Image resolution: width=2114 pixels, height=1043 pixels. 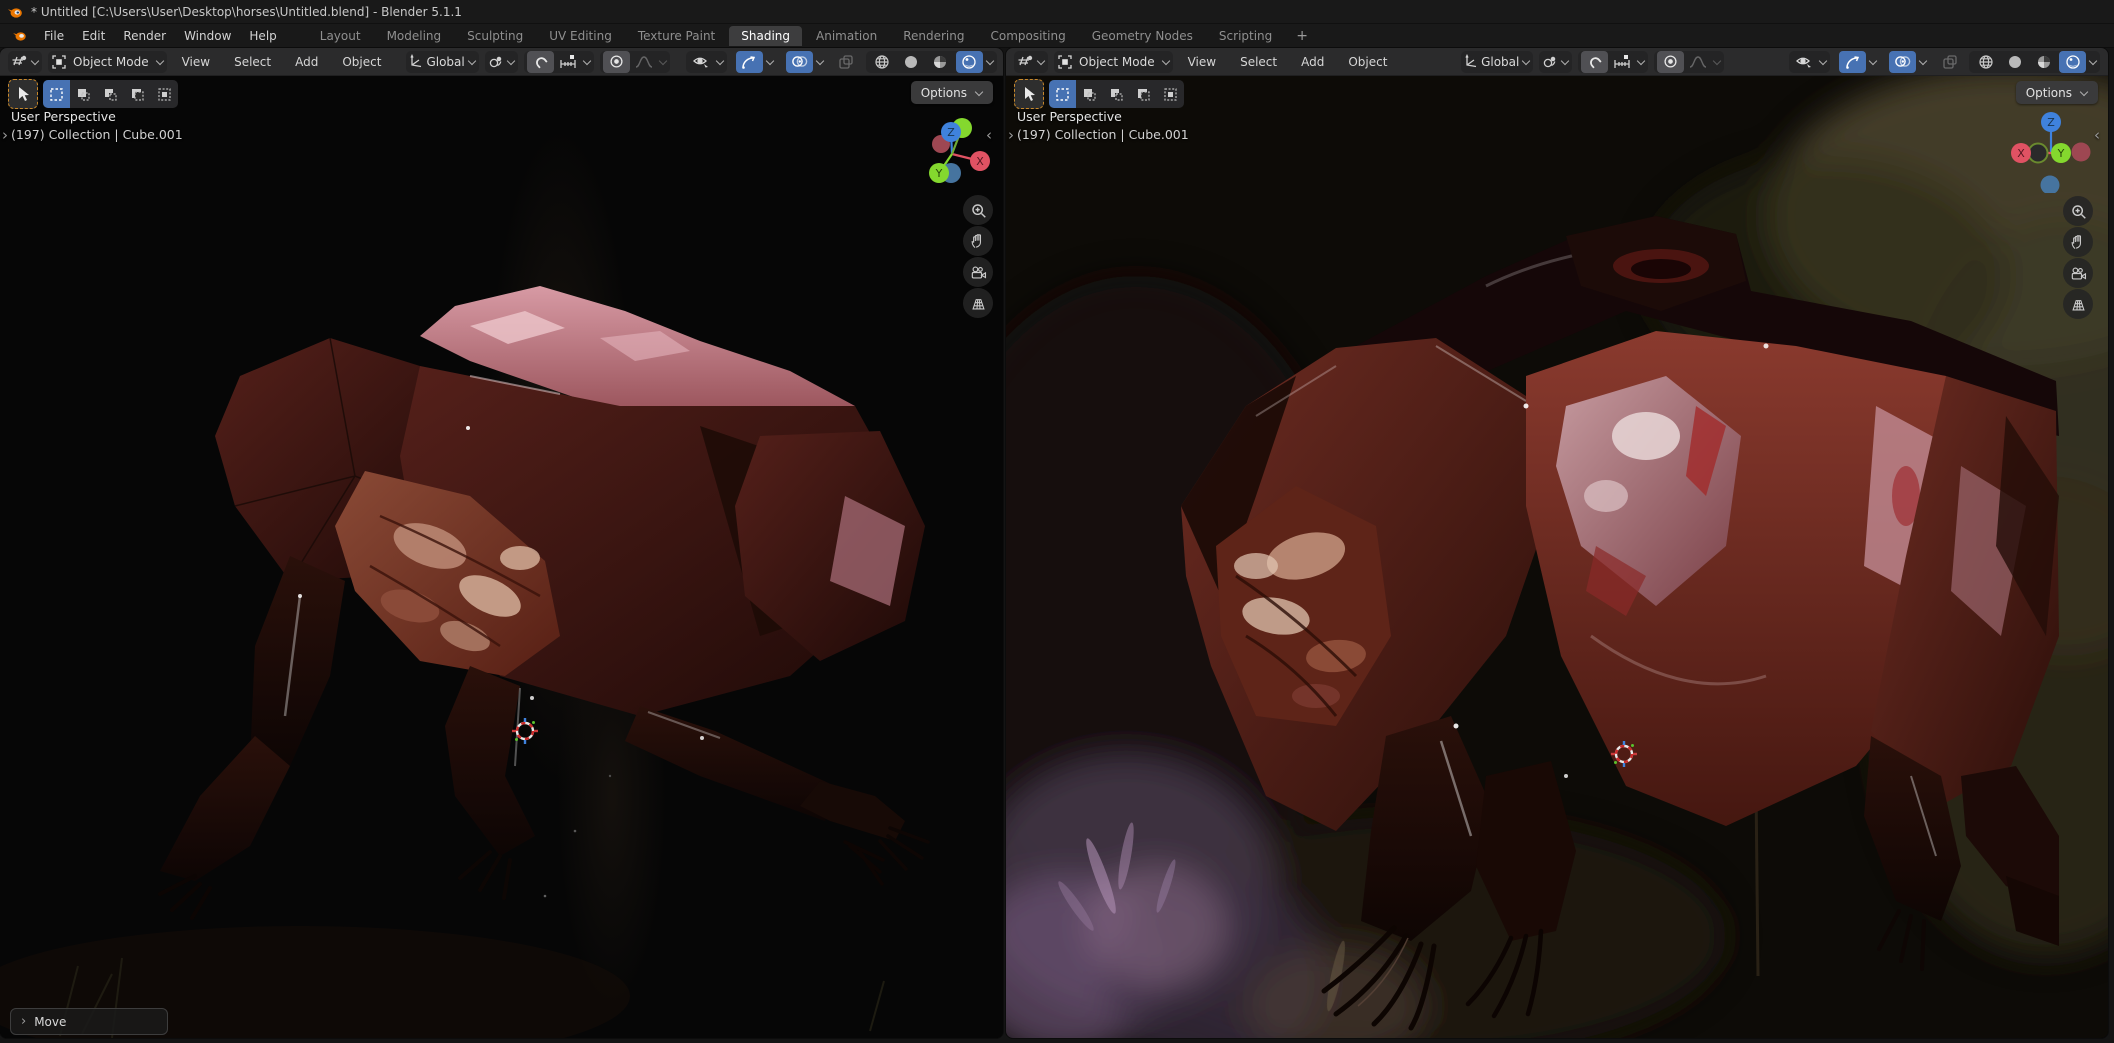 What do you see at coordinates (414, 36) in the screenshot?
I see `tab-modeling: Modeling` at bounding box center [414, 36].